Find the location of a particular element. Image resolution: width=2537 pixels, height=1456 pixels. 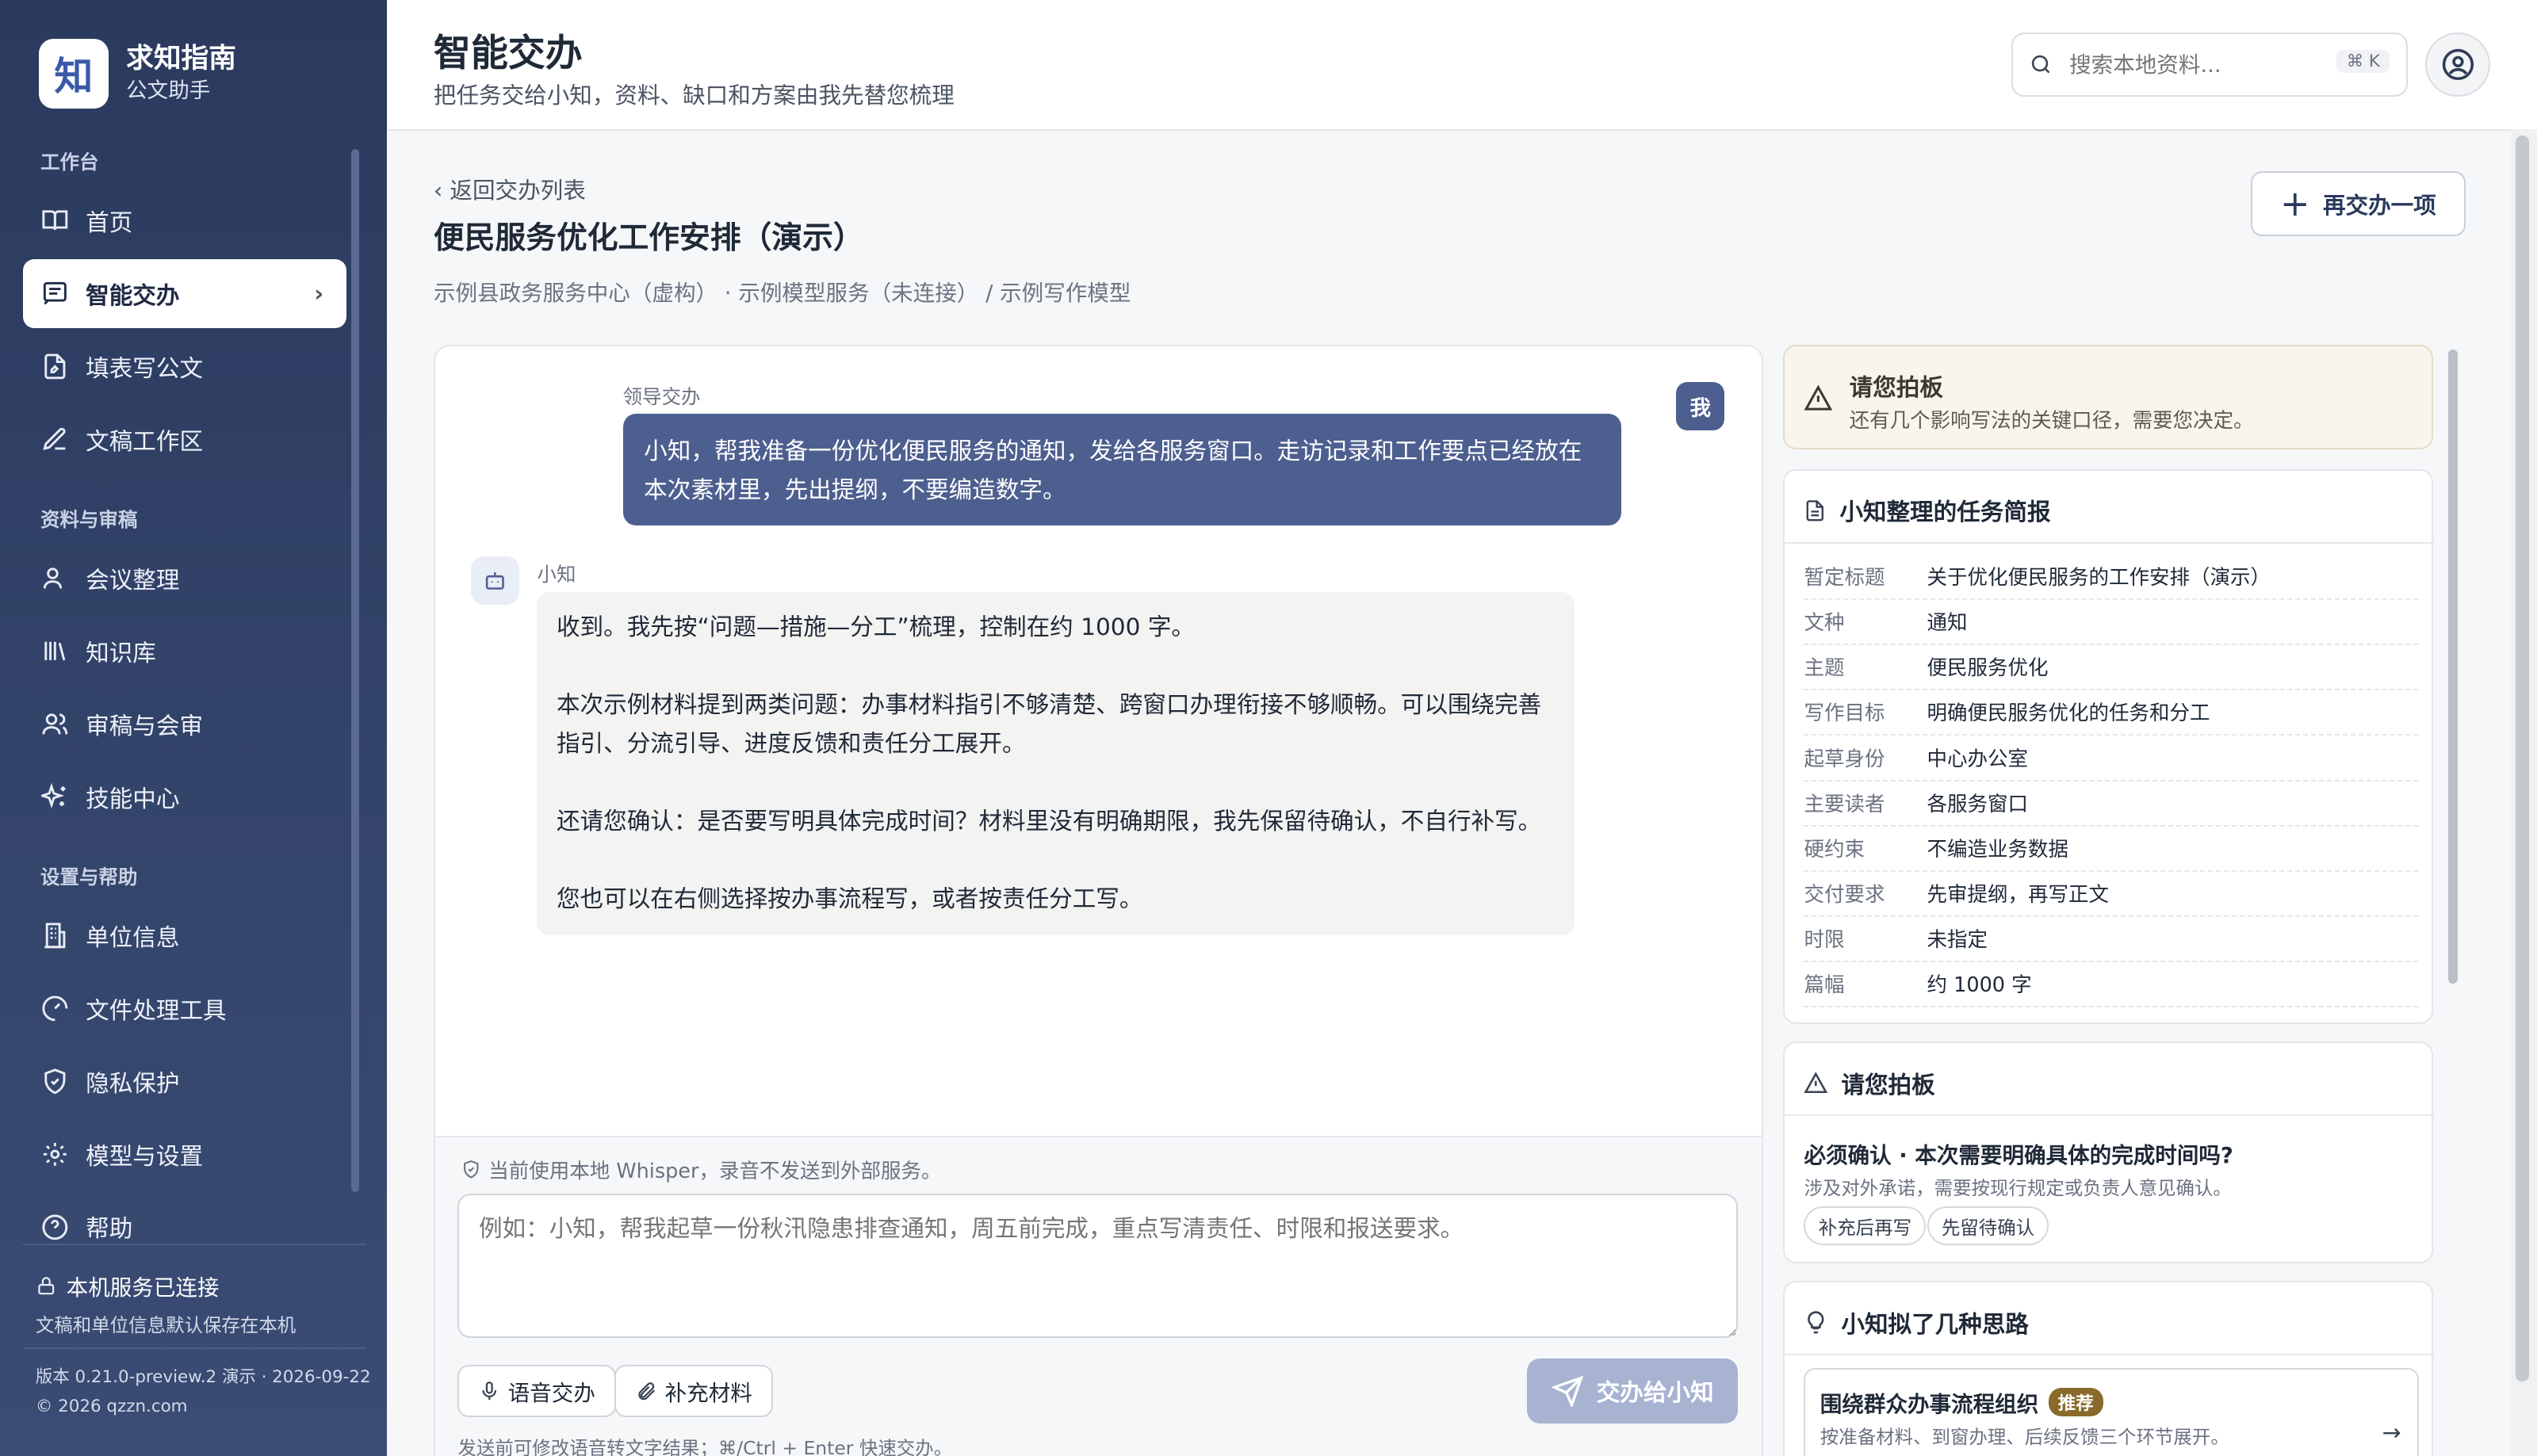

approach-desc: 按准备材料、到窗办理、后续反馈三个环节展开。 is located at coordinates (2024, 1436).